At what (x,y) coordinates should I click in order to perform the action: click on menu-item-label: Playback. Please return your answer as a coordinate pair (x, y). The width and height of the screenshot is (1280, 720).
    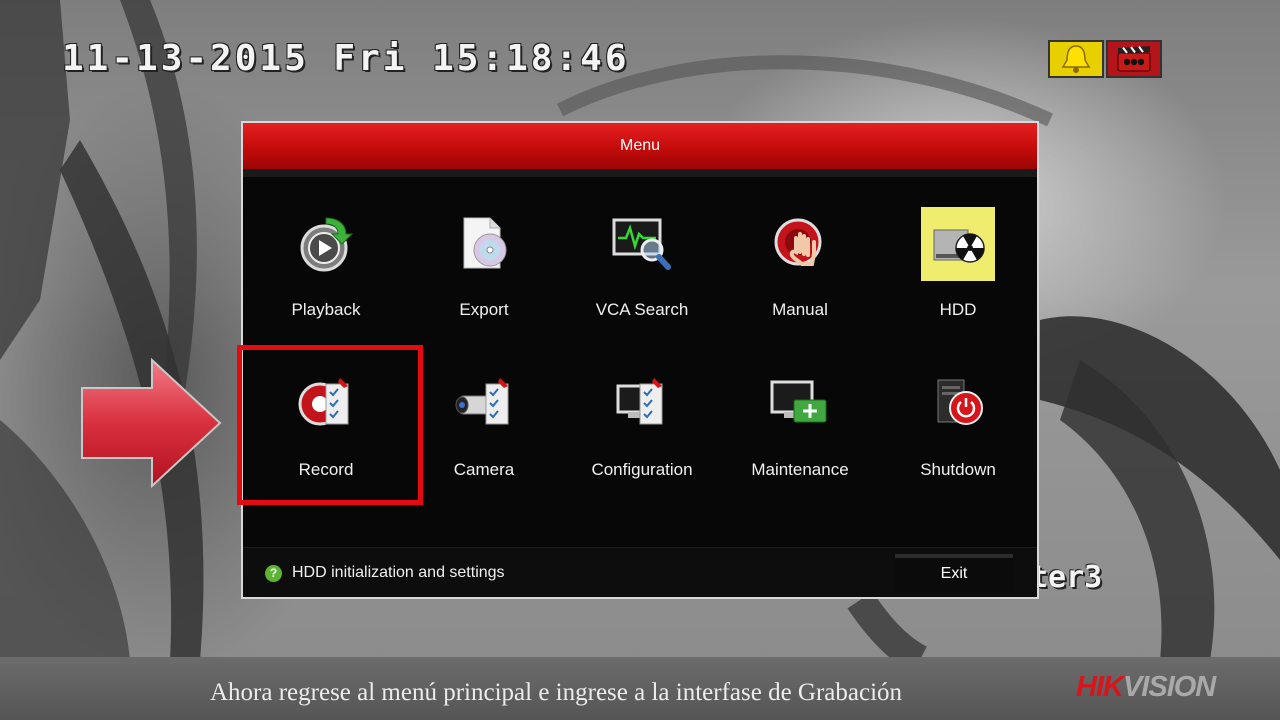
    Looking at the image, I should click on (326, 309).